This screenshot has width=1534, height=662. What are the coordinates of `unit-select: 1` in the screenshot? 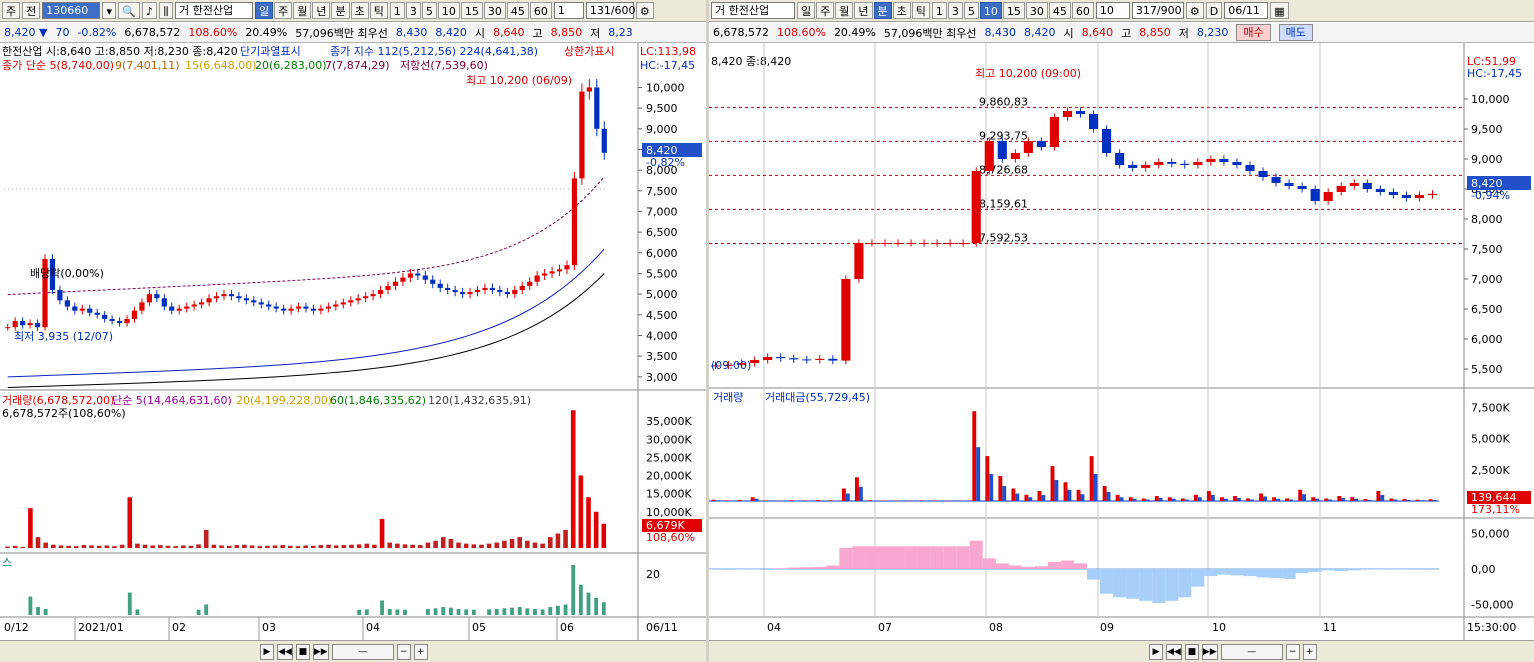 It's located at (568, 10).